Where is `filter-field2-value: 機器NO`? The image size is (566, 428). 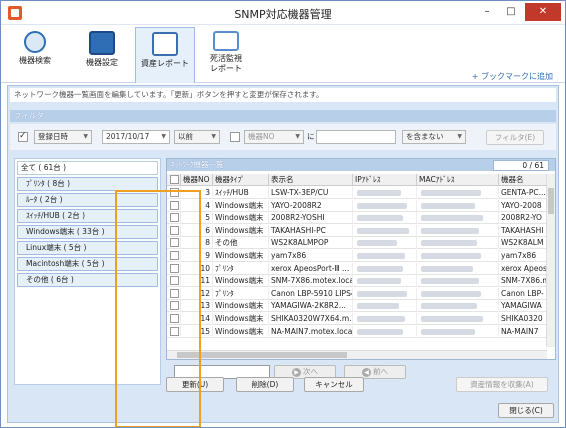 filter-field2-value: 機器NO is located at coordinates (261, 136).